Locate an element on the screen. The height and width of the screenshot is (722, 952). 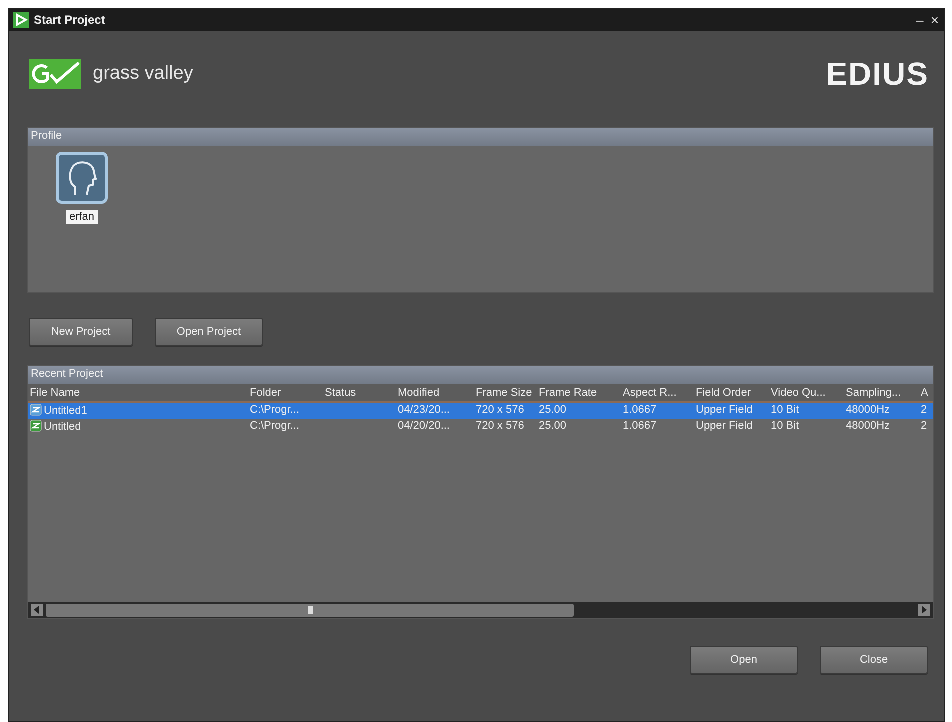
play-icon is located at coordinates (21, 20).